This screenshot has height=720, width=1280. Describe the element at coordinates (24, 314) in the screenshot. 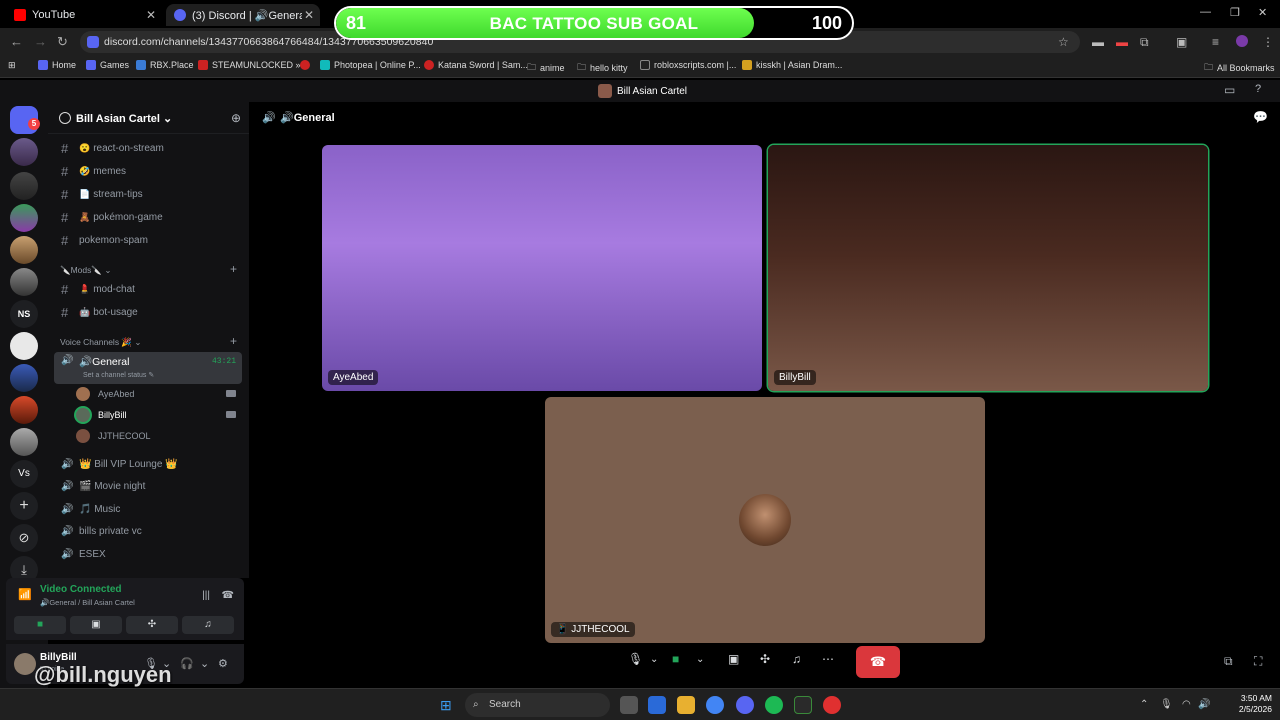

I see `server-ns-icon: NS` at that location.